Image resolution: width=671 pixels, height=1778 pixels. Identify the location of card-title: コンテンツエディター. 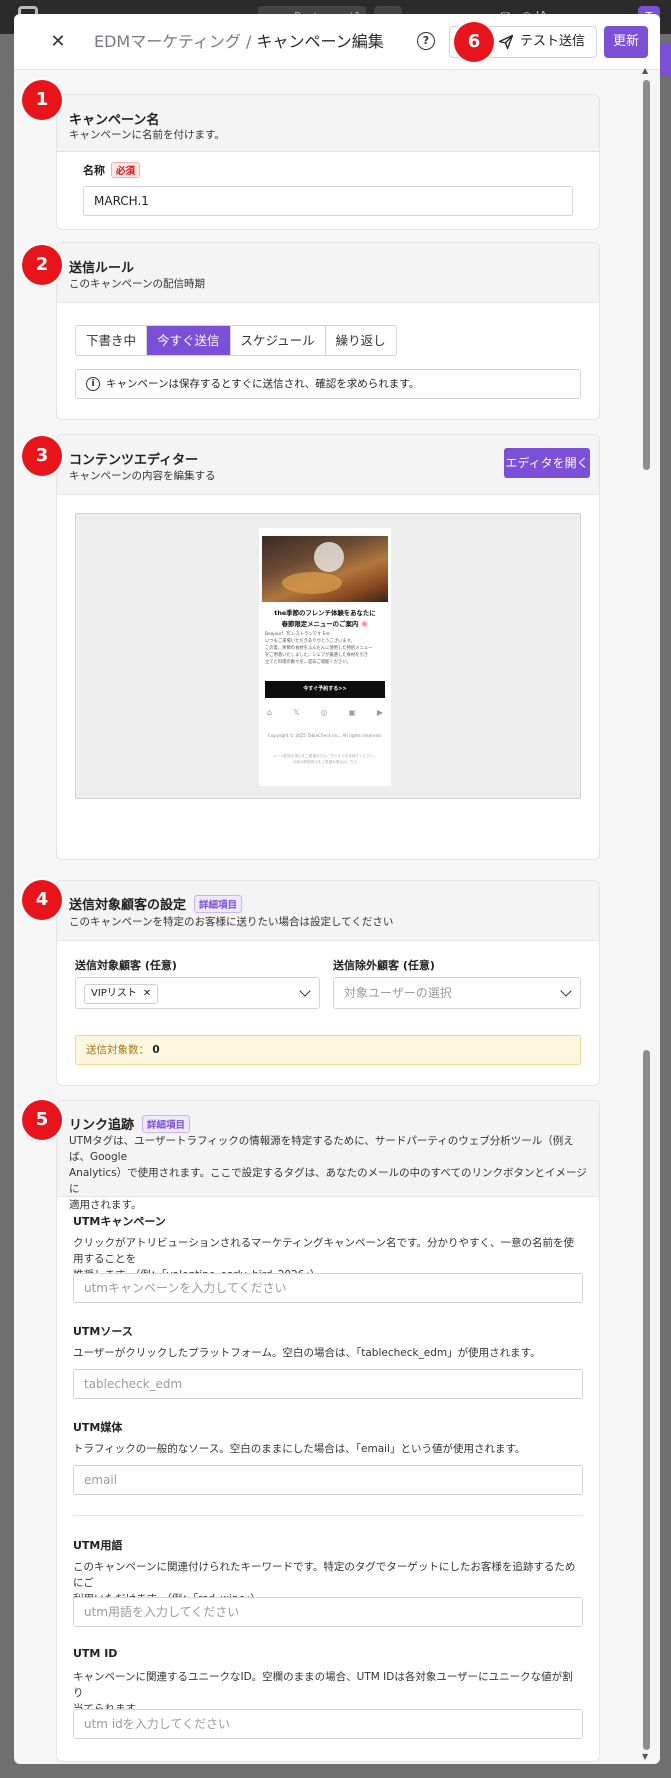
(134, 460).